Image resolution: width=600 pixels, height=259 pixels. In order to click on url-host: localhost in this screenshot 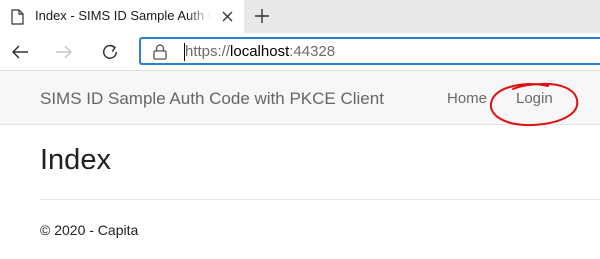, I will do `click(260, 51)`.